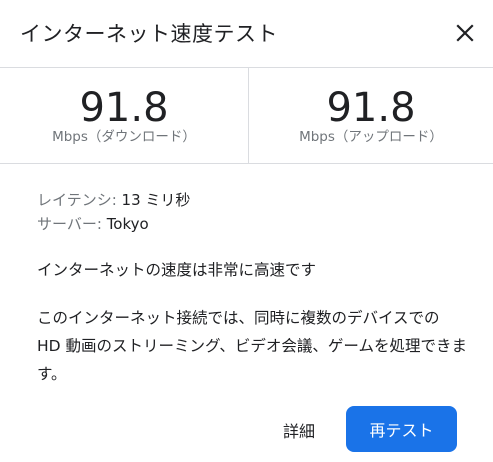 Image resolution: width=493 pixels, height=462 pixels. I want to click on upload-result: 91.8 Mbps（アップロード）, so click(370, 115).